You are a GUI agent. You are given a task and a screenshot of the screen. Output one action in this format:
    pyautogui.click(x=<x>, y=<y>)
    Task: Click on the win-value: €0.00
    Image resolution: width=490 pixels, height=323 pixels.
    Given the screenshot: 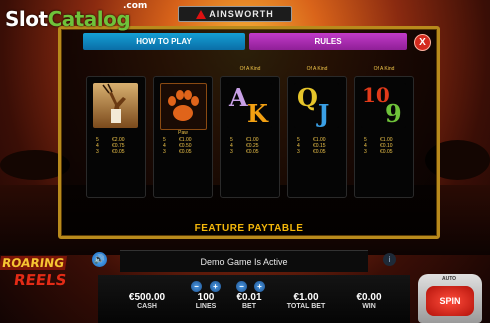 What is the action you would take?
    pyautogui.click(x=369, y=297)
    